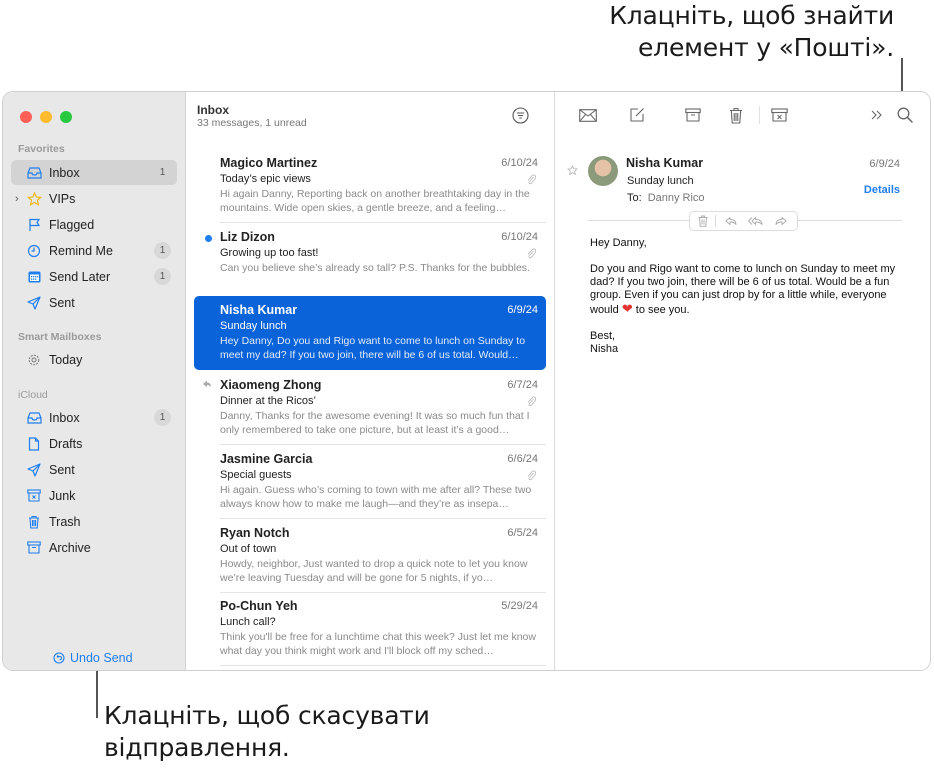 The width and height of the screenshot is (934, 771). I want to click on sidebar-item-today: Today, so click(94, 359).